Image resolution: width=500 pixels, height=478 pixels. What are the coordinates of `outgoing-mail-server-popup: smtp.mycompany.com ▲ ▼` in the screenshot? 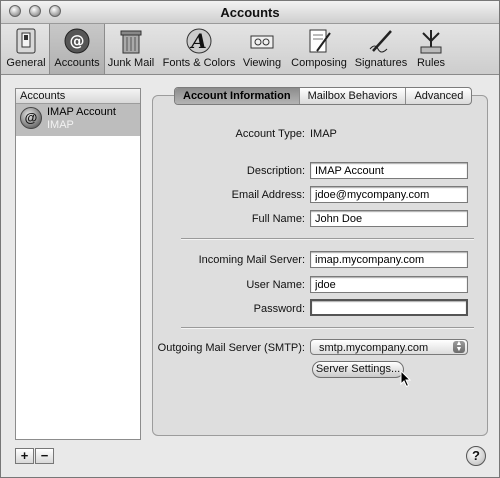 It's located at (389, 347).